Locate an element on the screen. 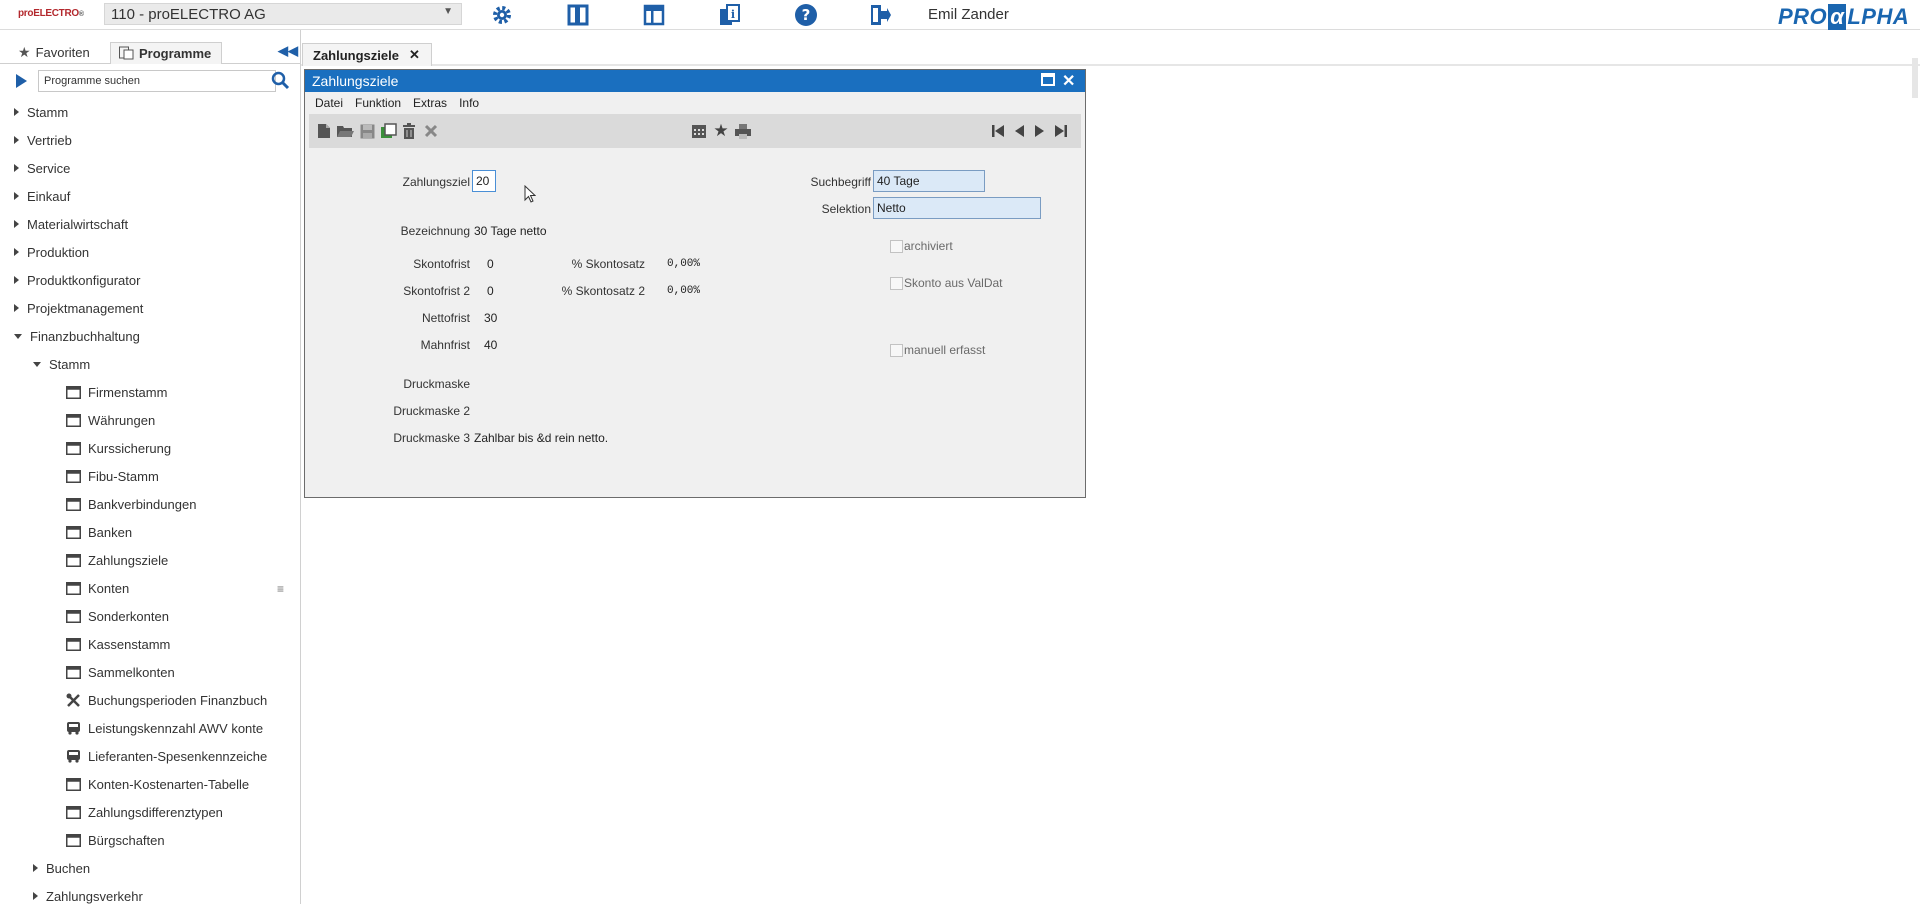 The image size is (1920, 904). selektion-input: Netto is located at coordinates (957, 208).